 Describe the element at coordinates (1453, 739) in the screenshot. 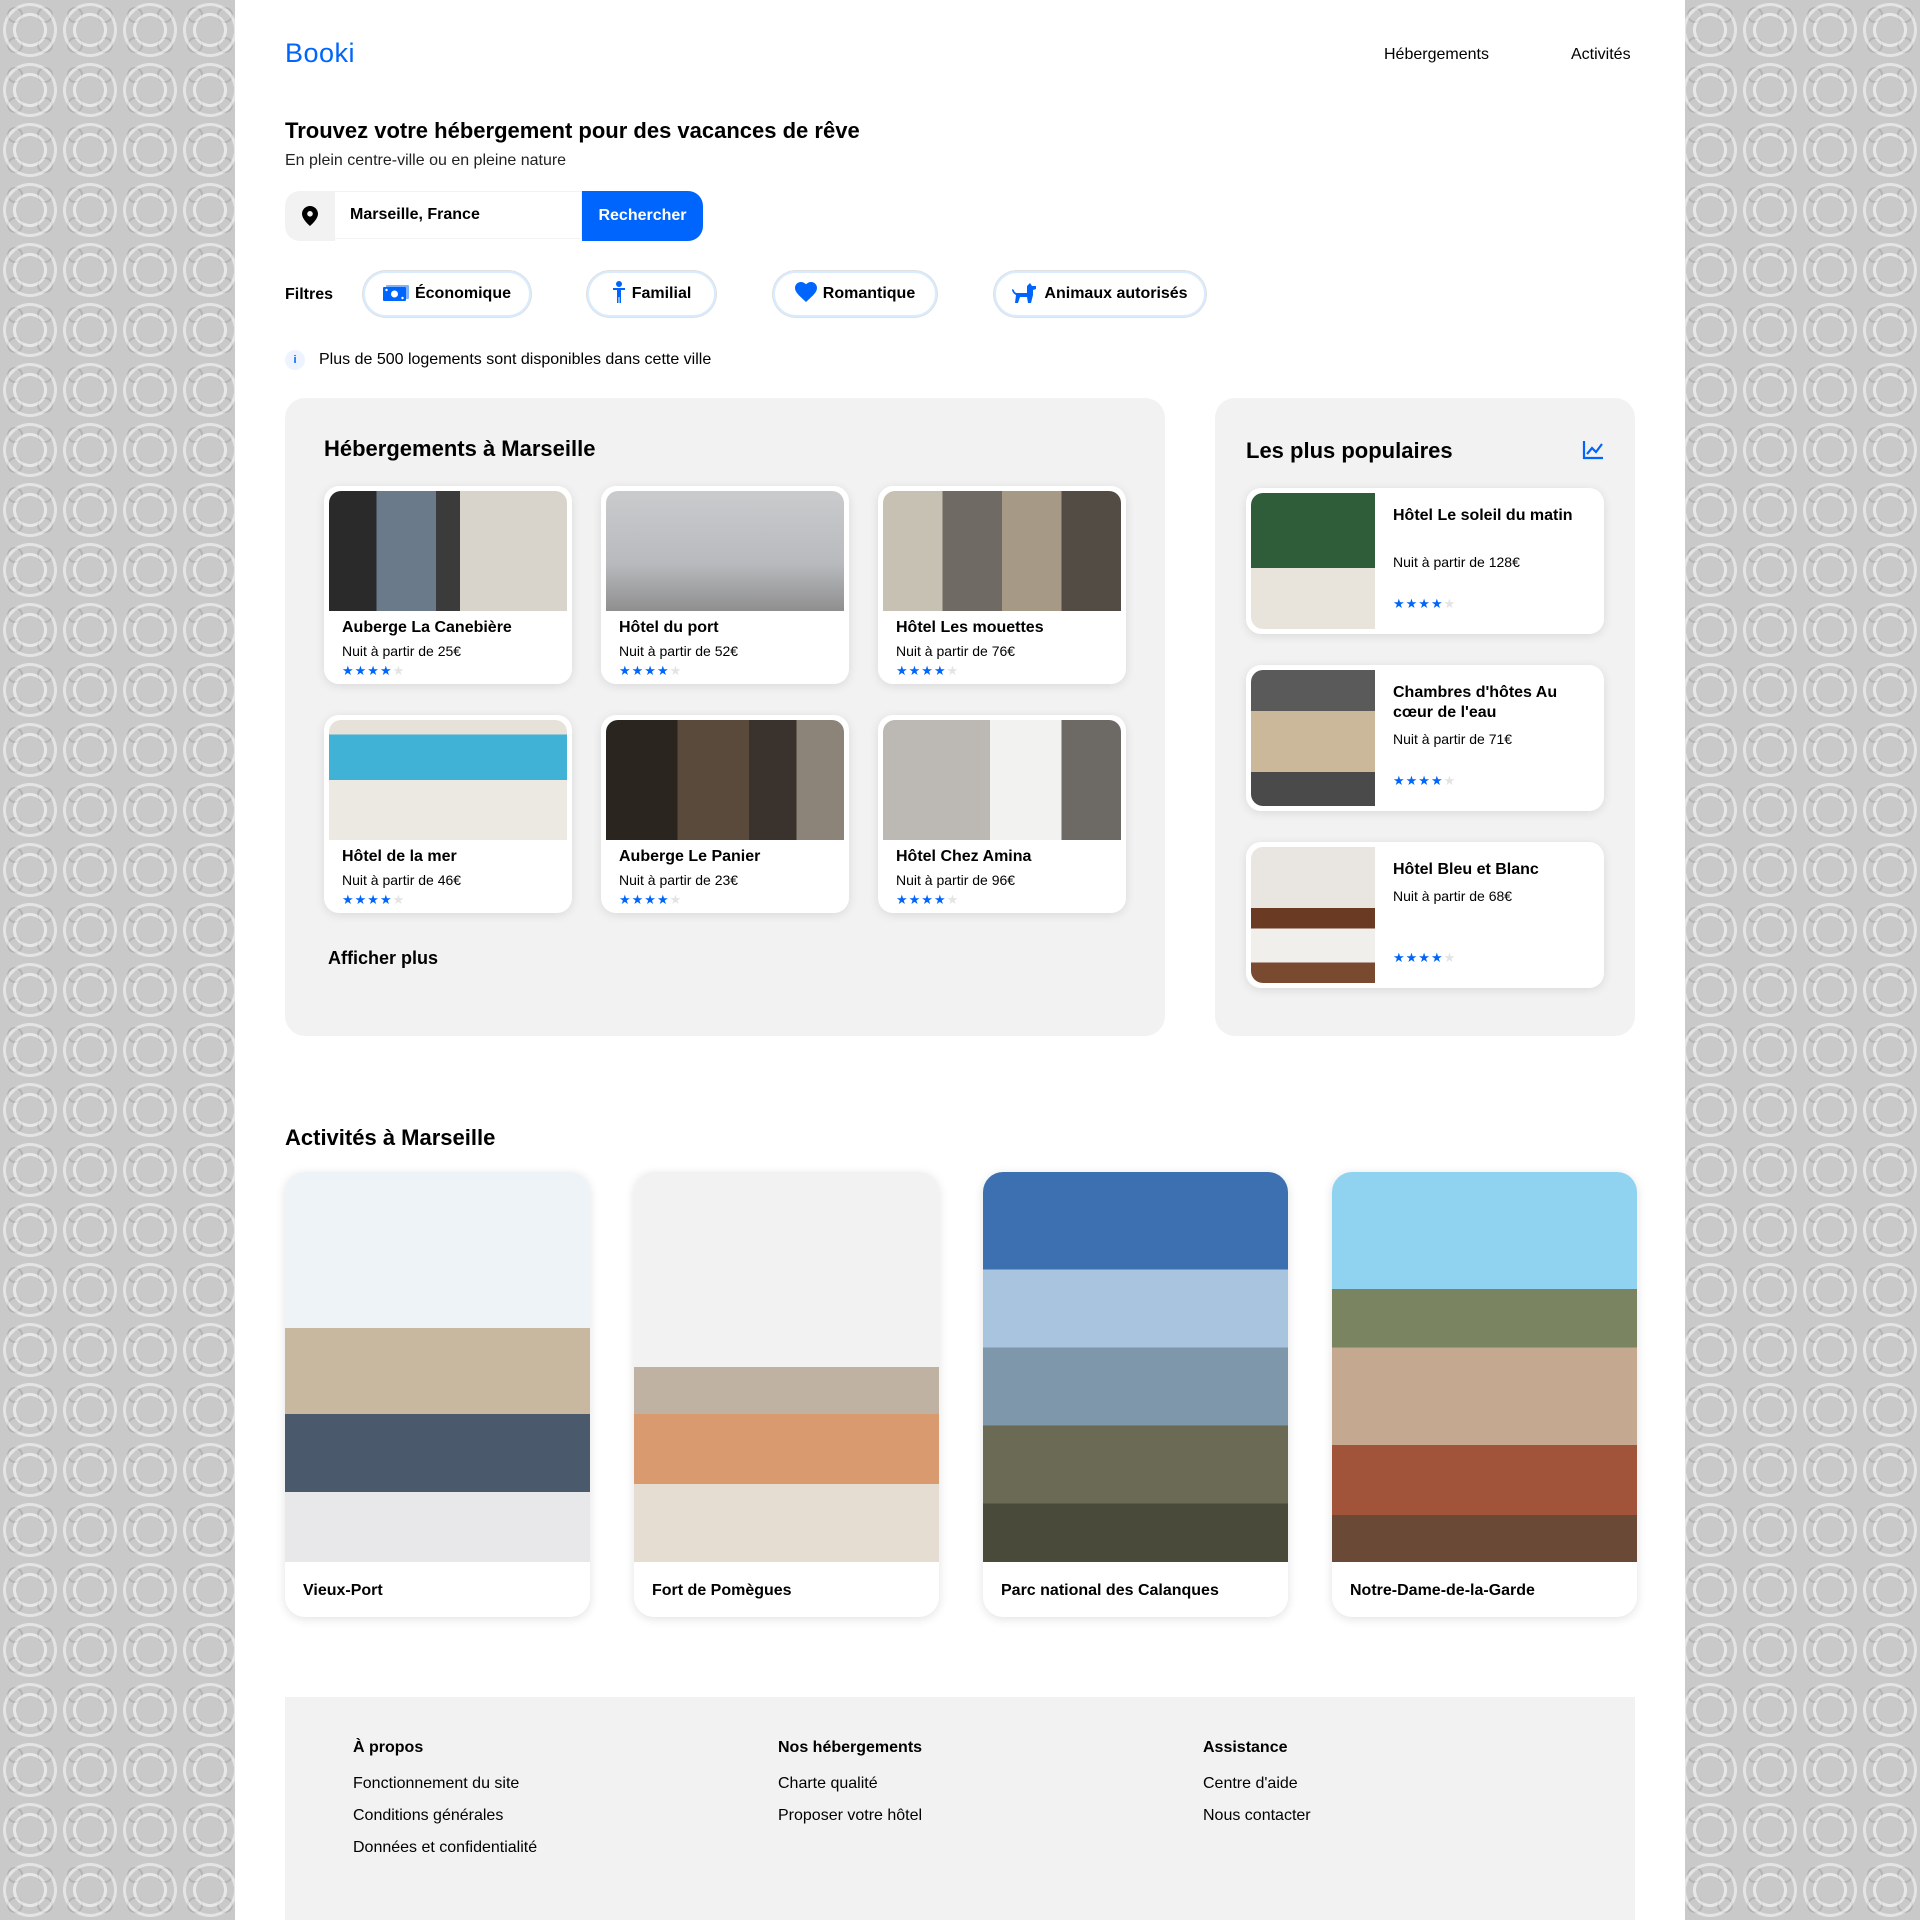

I see `popular-price: Nuit à partir de 71€` at that location.